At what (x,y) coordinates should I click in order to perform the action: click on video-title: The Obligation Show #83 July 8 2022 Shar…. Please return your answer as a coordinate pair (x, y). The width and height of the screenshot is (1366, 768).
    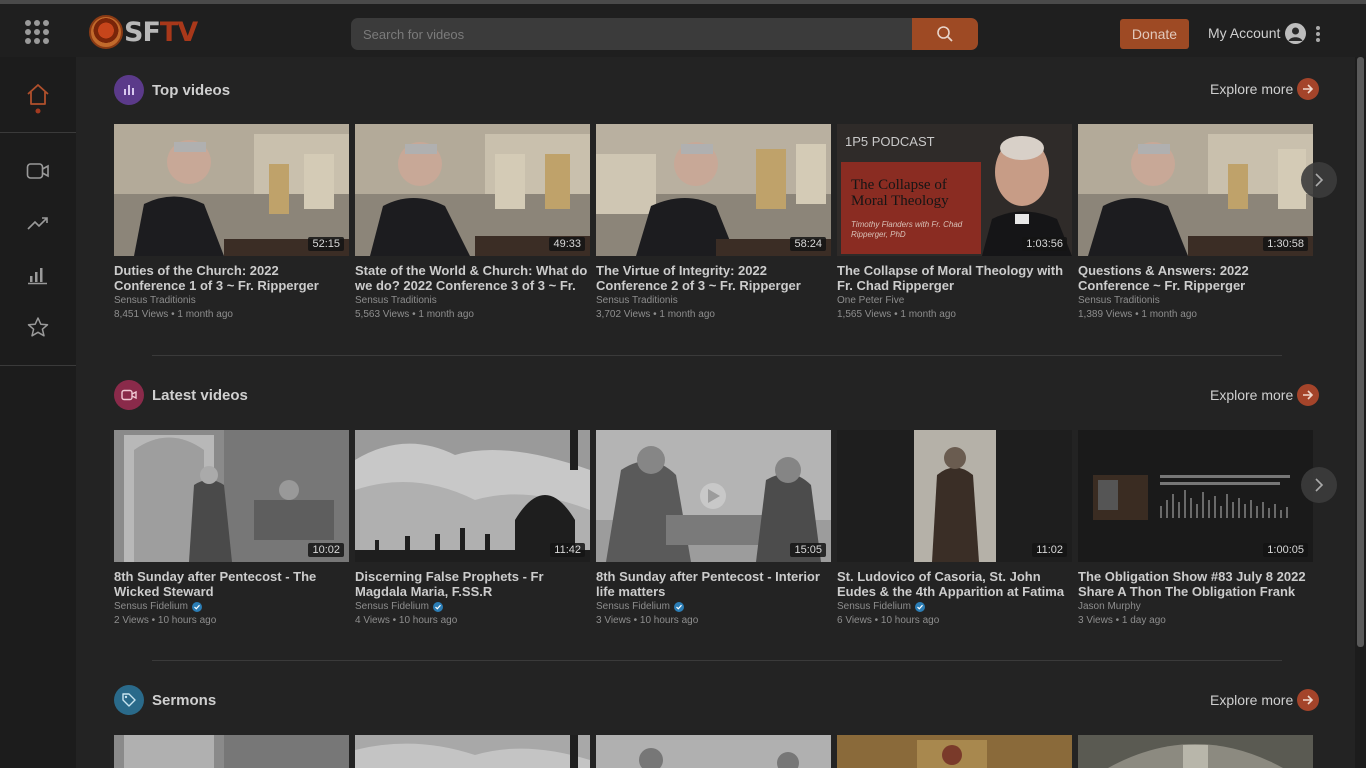
    Looking at the image, I should click on (1195, 584).